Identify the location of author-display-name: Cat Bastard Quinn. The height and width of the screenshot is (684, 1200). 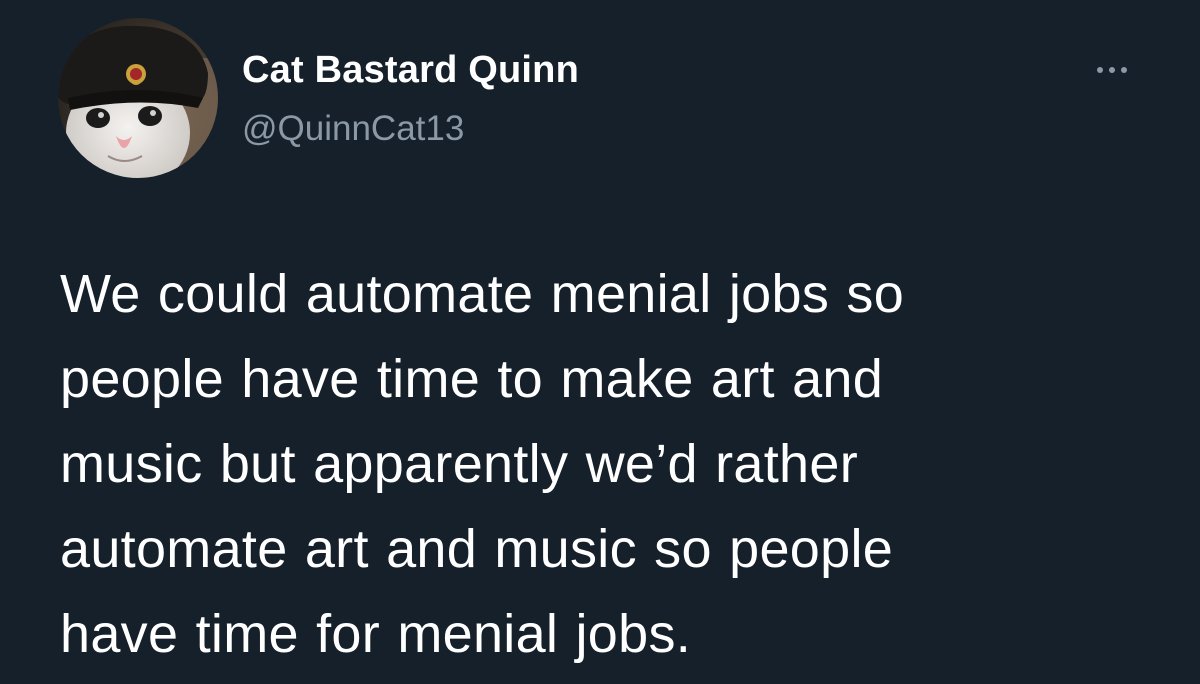
(410, 70).